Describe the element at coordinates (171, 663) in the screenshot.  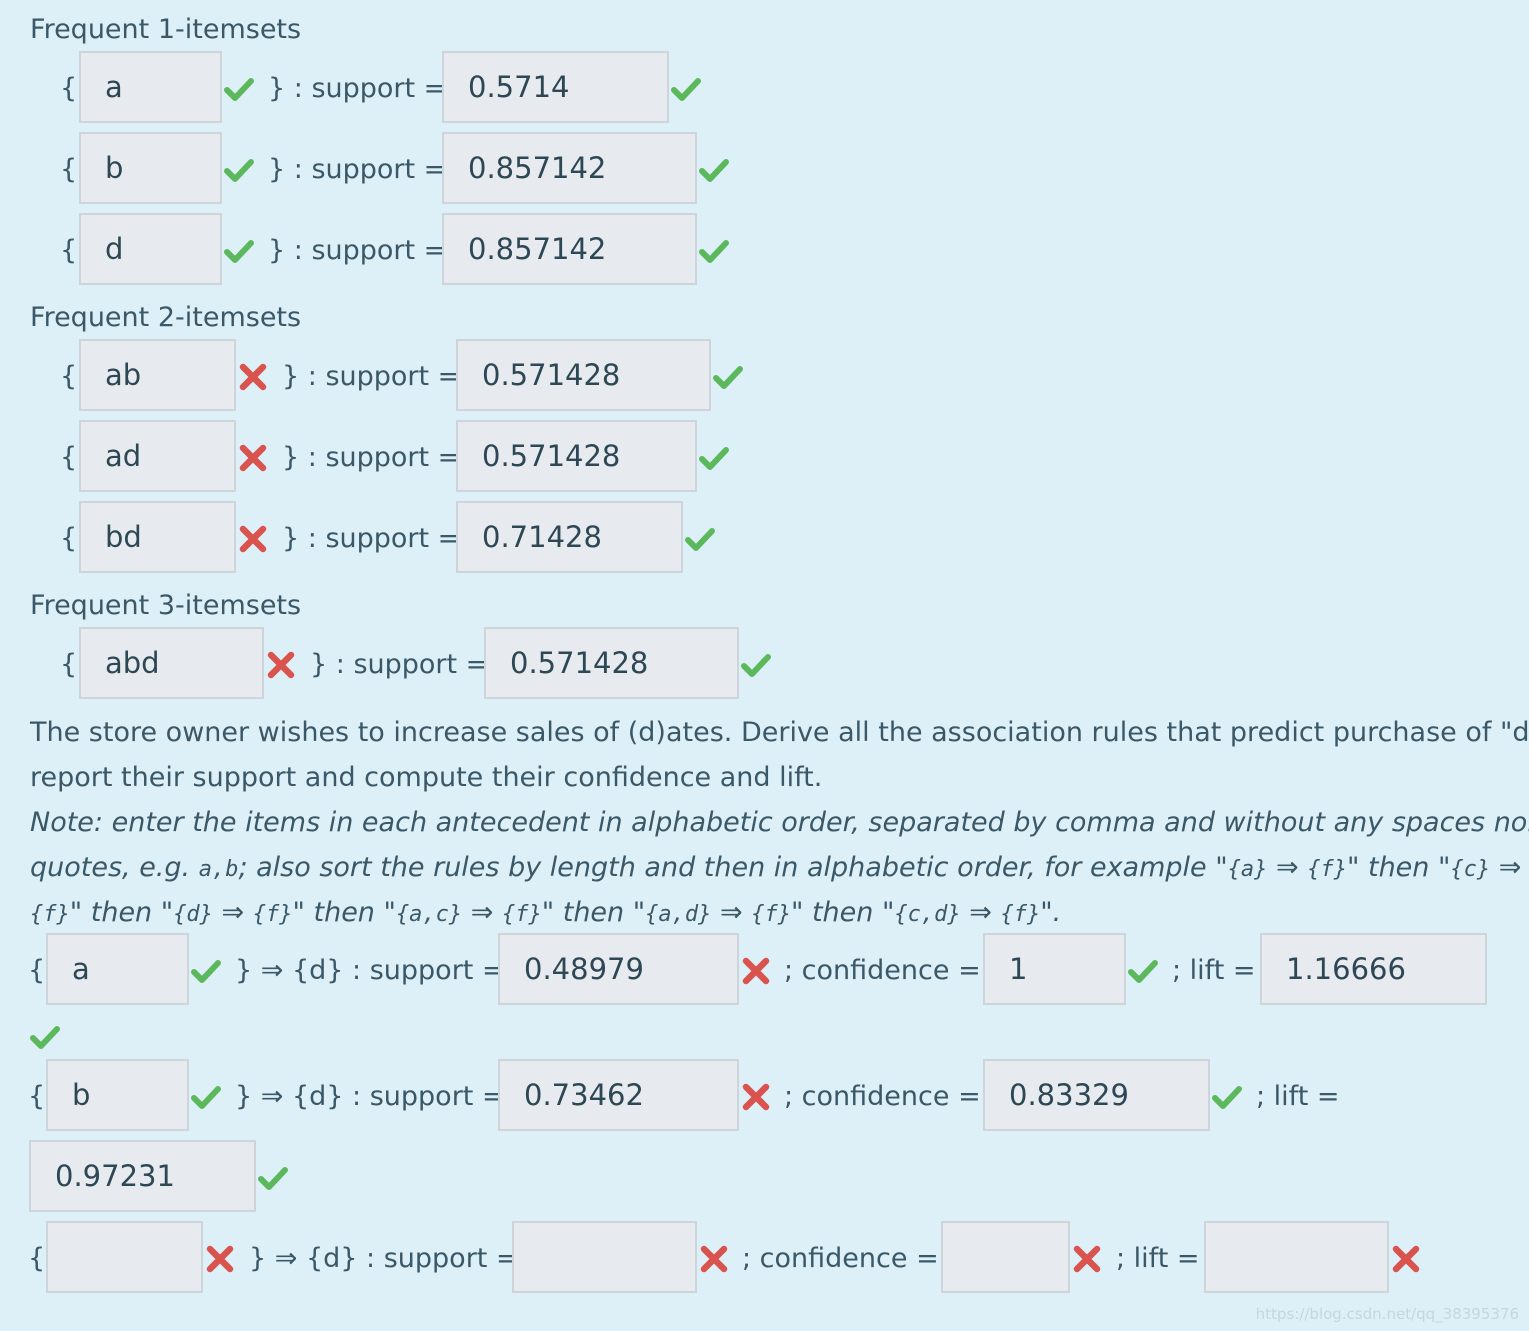
I see `itemset-input: abd` at that location.